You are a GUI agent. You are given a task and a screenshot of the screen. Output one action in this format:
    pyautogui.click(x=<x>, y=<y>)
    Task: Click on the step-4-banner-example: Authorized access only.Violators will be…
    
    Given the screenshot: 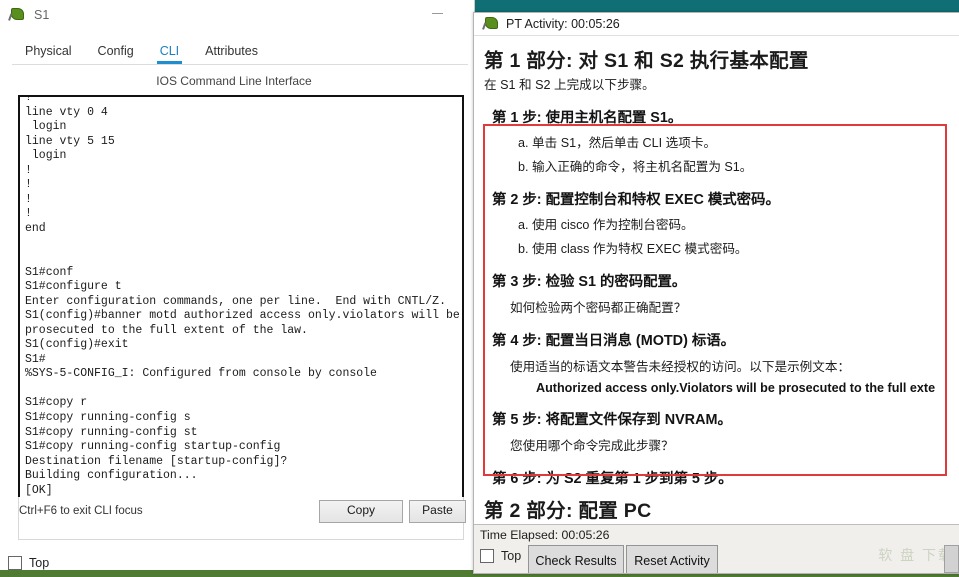 What is the action you would take?
    pyautogui.click(x=736, y=388)
    